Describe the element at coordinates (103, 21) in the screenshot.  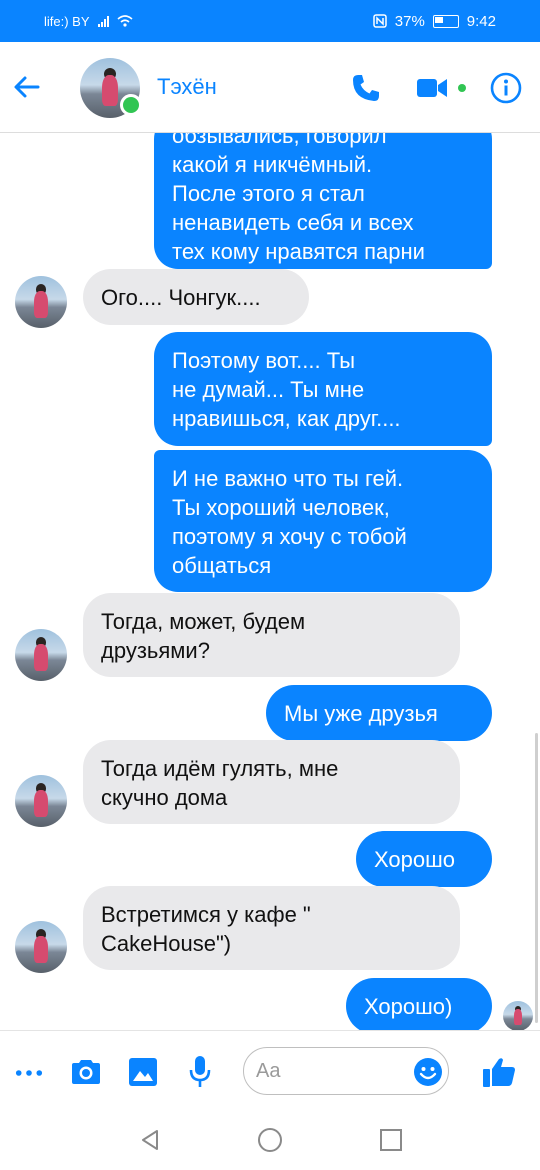
I see `signal-icon` at that location.